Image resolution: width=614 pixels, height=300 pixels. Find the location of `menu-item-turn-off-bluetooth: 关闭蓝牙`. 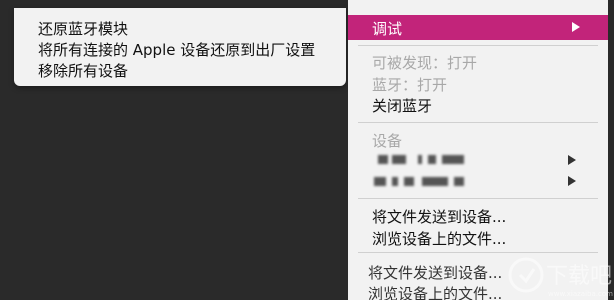

menu-item-turn-off-bluetooth: 关闭蓝牙 is located at coordinates (402, 105).